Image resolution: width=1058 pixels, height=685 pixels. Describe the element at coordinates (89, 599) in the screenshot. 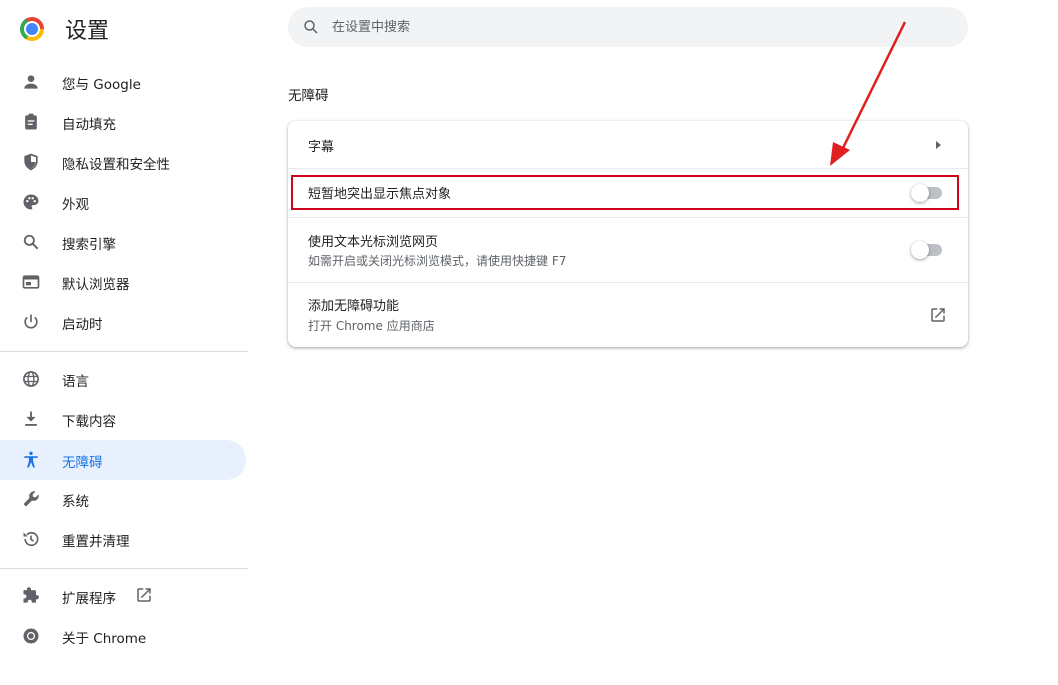

I see `sidebar-item-label: 扩展程序` at that location.